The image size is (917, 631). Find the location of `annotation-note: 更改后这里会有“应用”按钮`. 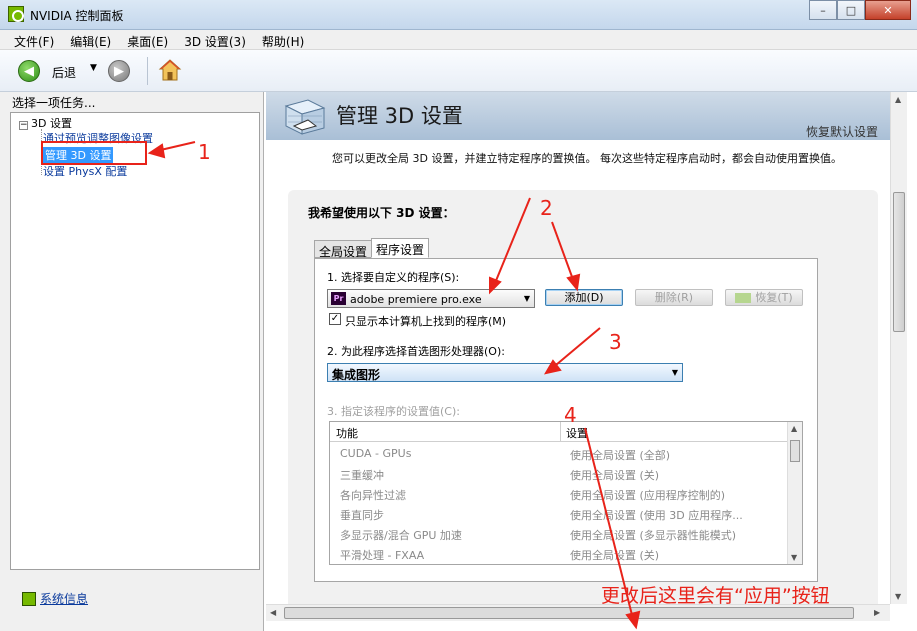

annotation-note: 更改后这里会有“应用”按钮 is located at coordinates (715, 596).